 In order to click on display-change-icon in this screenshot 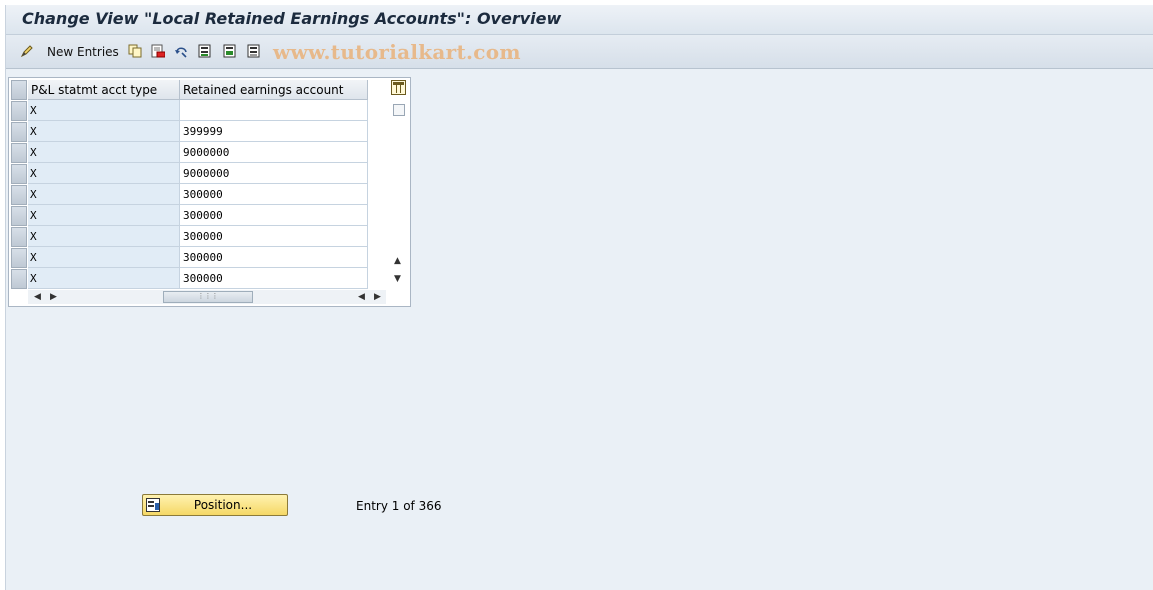, I will do `click(27, 51)`.